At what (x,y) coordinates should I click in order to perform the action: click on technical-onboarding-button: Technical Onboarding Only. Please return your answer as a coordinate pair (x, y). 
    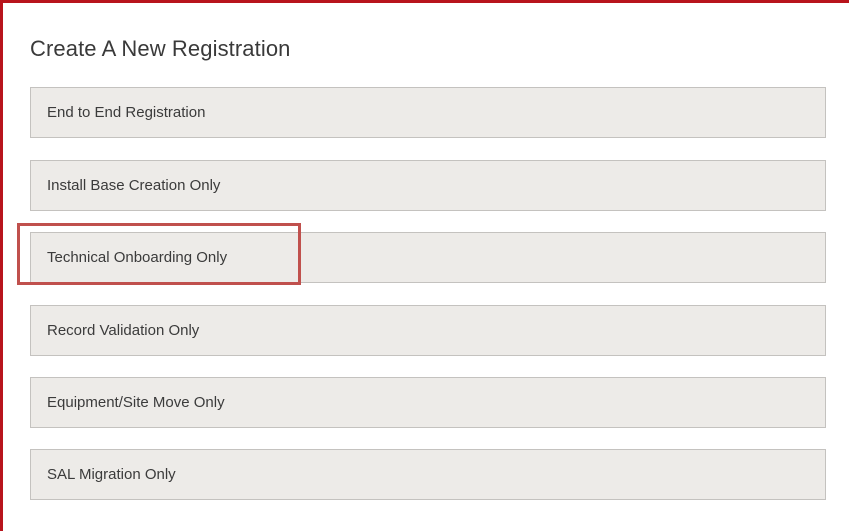
    Looking at the image, I should click on (428, 257).